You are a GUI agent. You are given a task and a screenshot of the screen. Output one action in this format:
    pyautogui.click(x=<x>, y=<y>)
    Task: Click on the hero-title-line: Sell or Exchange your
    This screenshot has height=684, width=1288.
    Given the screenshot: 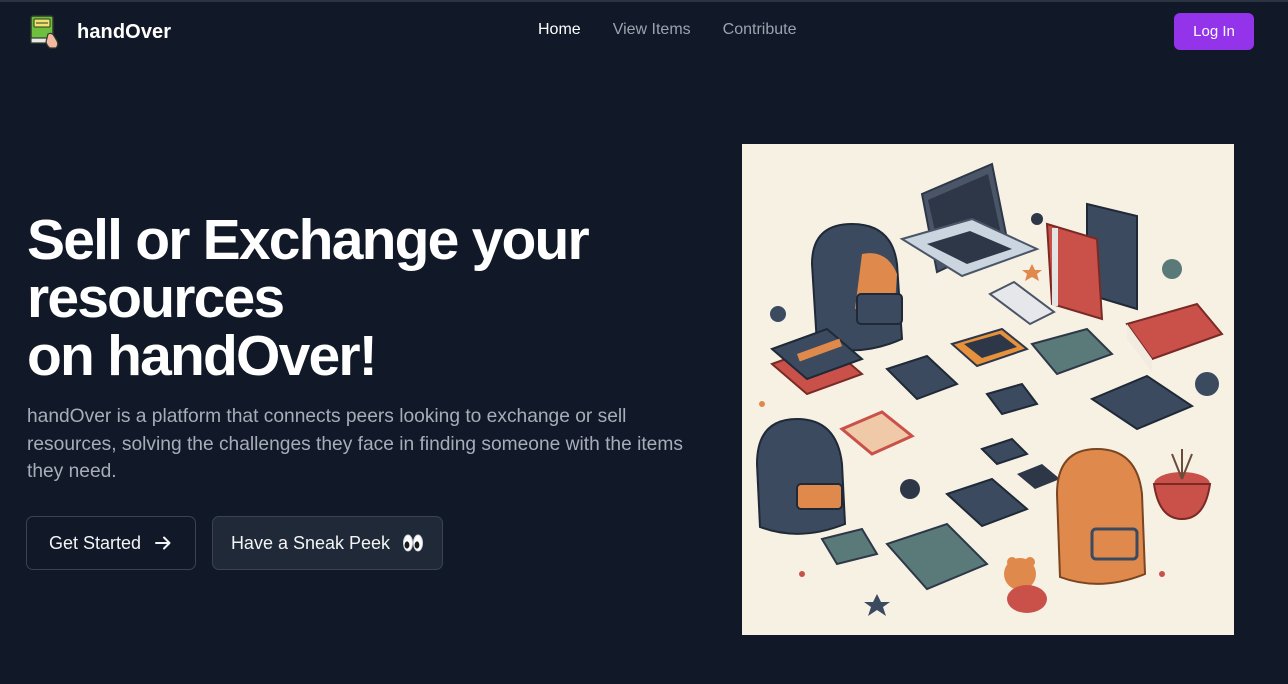 What is the action you would take?
    pyautogui.click(x=308, y=240)
    